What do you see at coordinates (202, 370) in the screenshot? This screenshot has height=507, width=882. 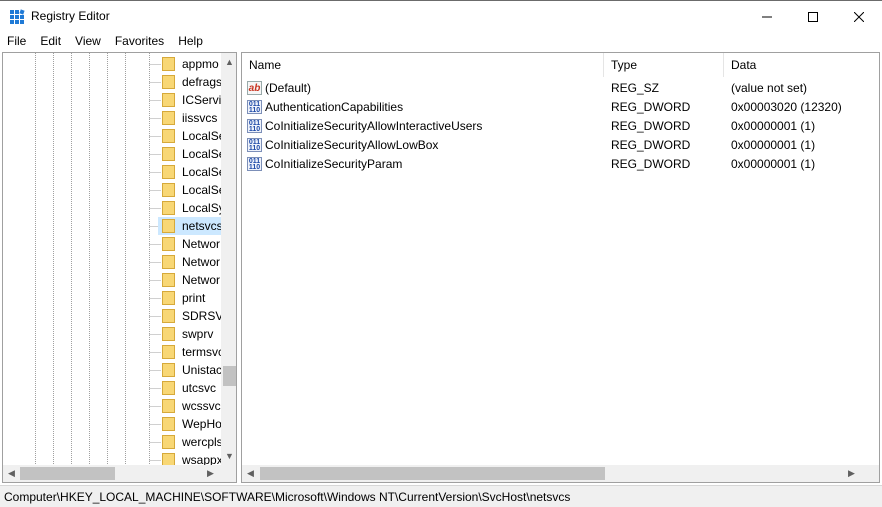 I see `tree-item-label: Unistac` at bounding box center [202, 370].